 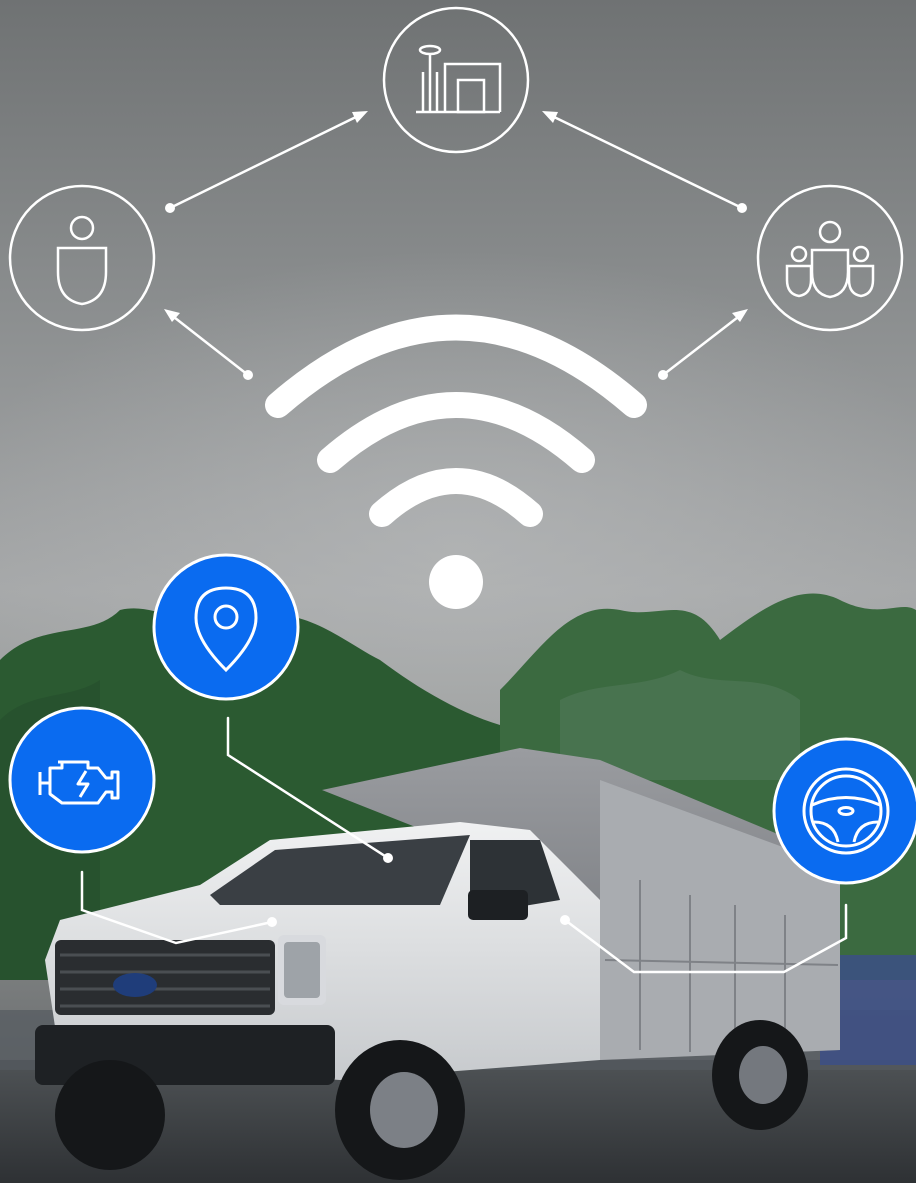 What do you see at coordinates (82, 780) in the screenshot?
I see `engine-icon` at bounding box center [82, 780].